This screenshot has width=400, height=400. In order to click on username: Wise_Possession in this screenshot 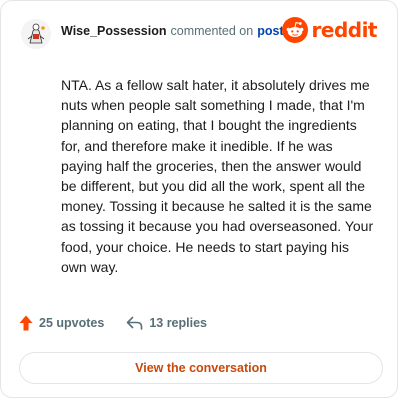, I will do `click(114, 31)`.